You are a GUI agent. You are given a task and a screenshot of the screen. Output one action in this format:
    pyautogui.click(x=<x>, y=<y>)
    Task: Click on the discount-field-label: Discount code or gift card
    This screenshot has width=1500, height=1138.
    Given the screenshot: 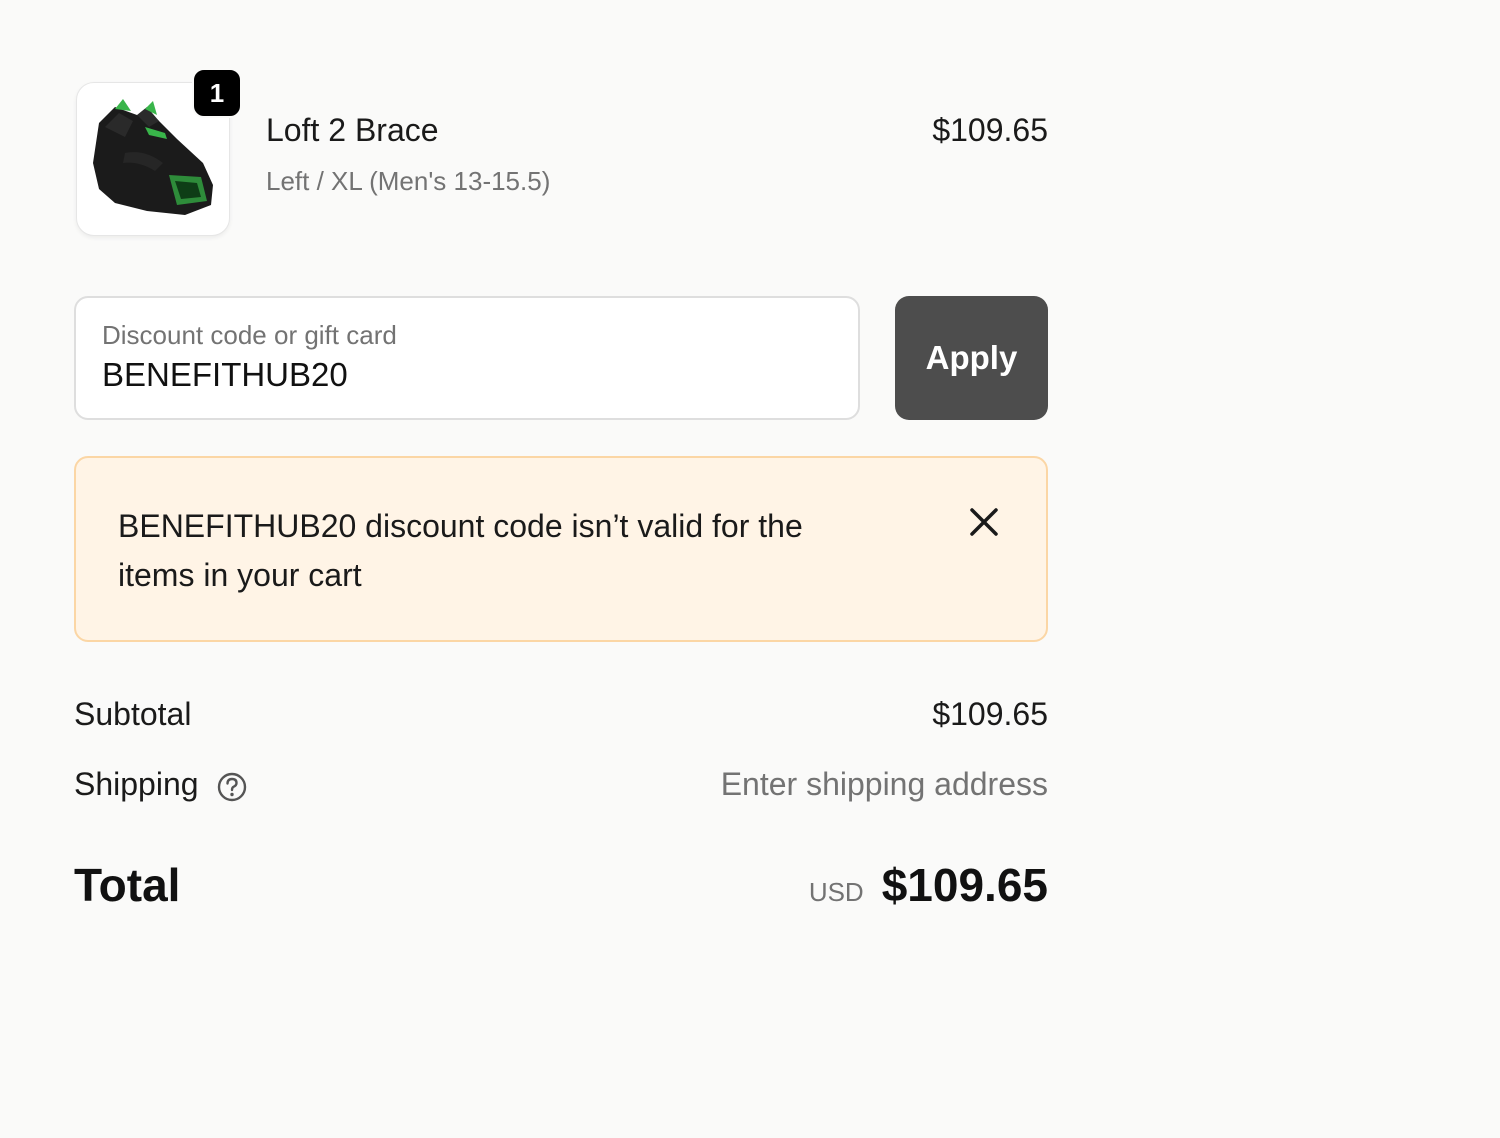 What is the action you would take?
    pyautogui.click(x=249, y=335)
    